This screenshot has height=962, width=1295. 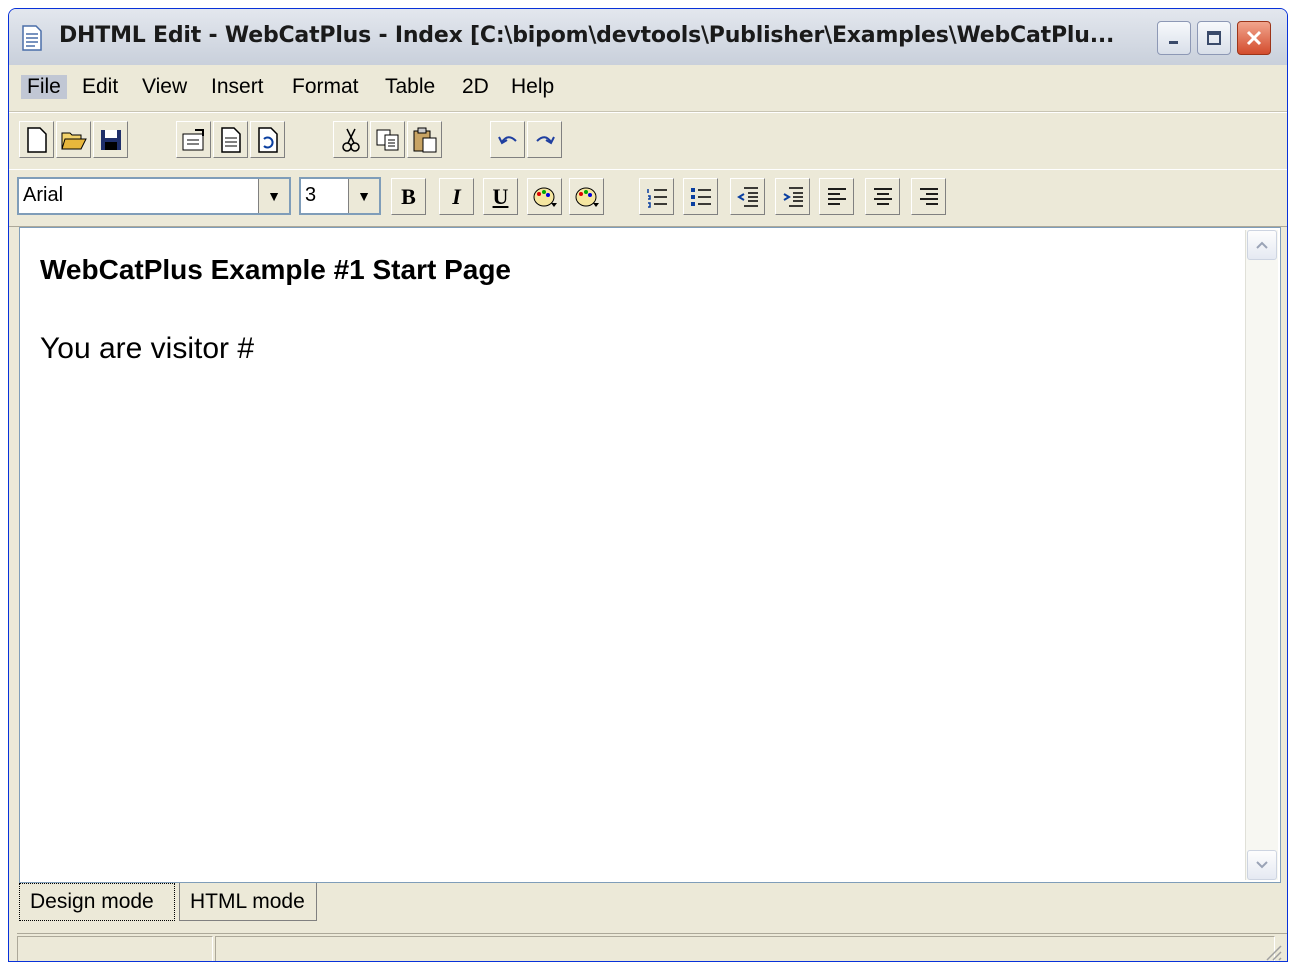 I want to click on align-right-icon, so click(x=928, y=196).